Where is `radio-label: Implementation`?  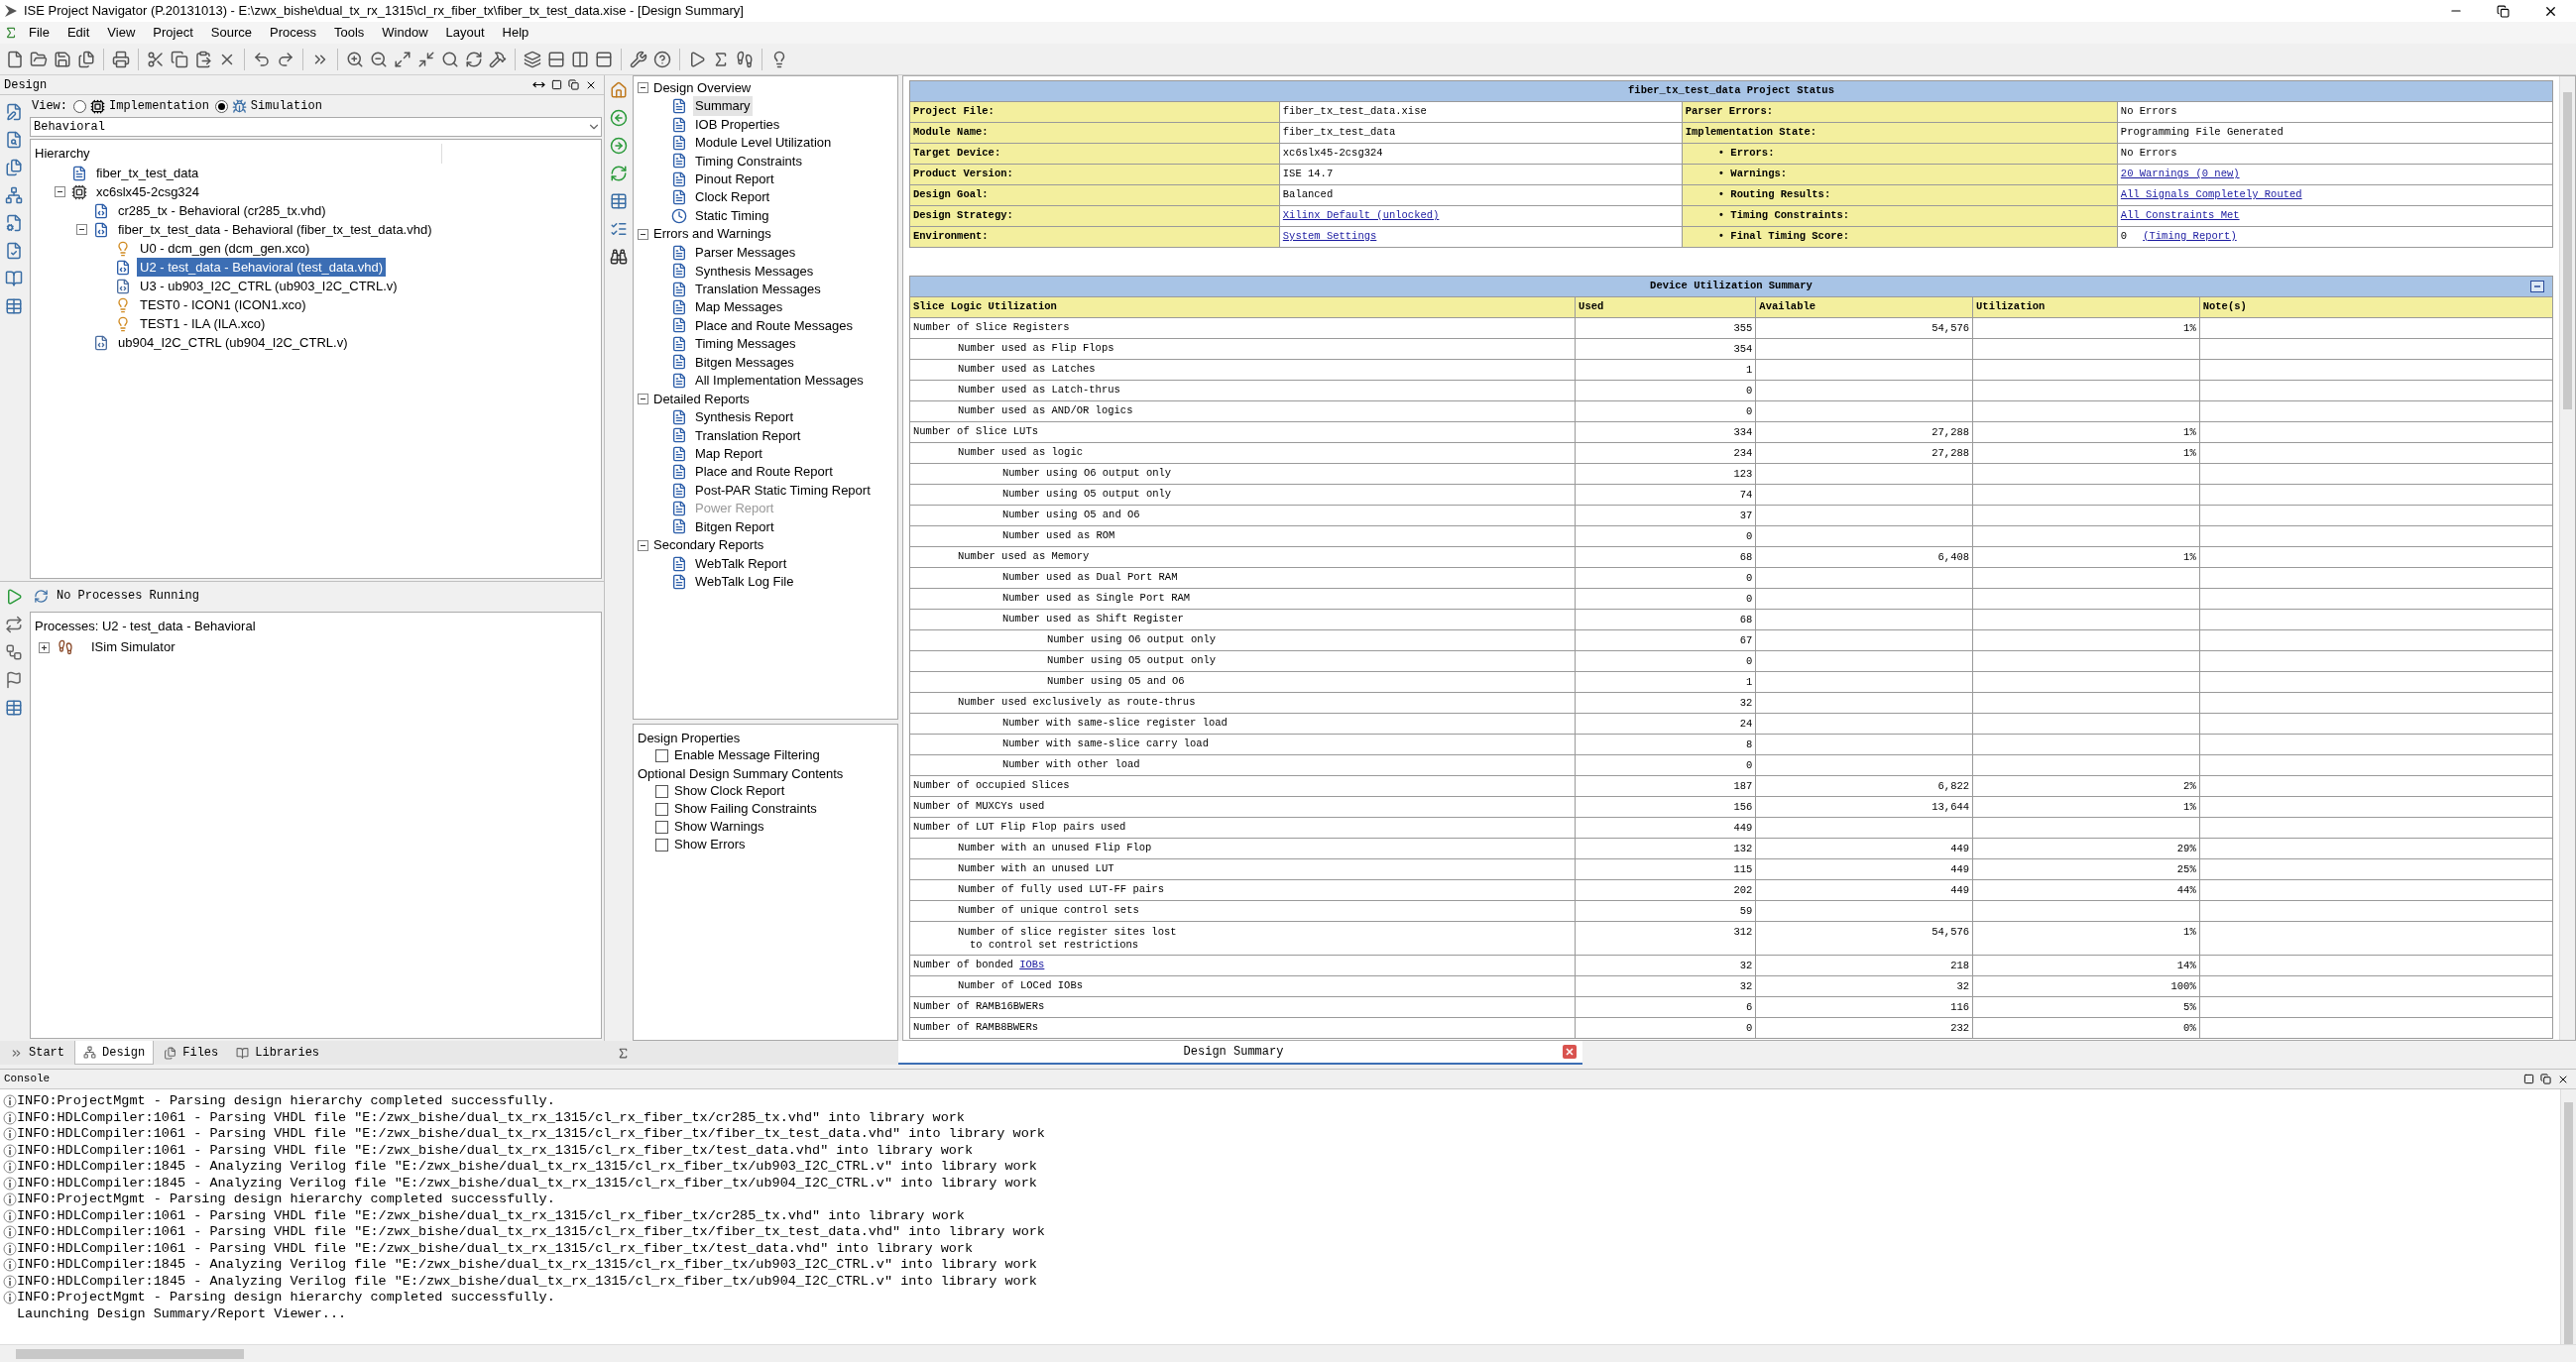
radio-label: Implementation is located at coordinates (159, 106).